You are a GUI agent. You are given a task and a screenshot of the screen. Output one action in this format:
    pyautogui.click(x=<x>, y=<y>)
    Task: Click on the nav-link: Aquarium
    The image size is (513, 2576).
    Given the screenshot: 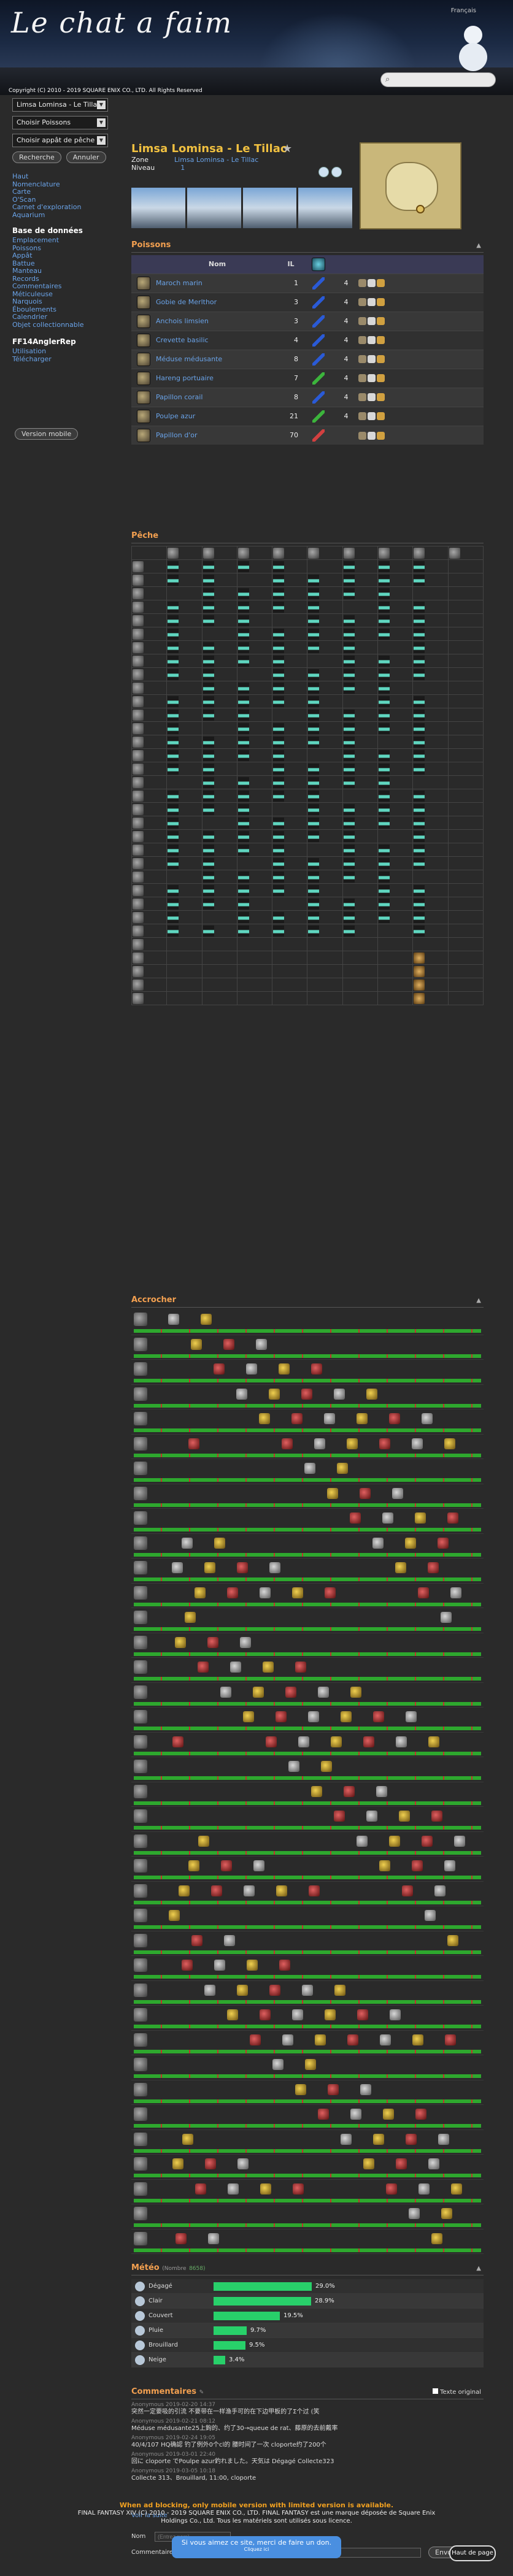 What is the action you would take?
    pyautogui.click(x=61, y=215)
    